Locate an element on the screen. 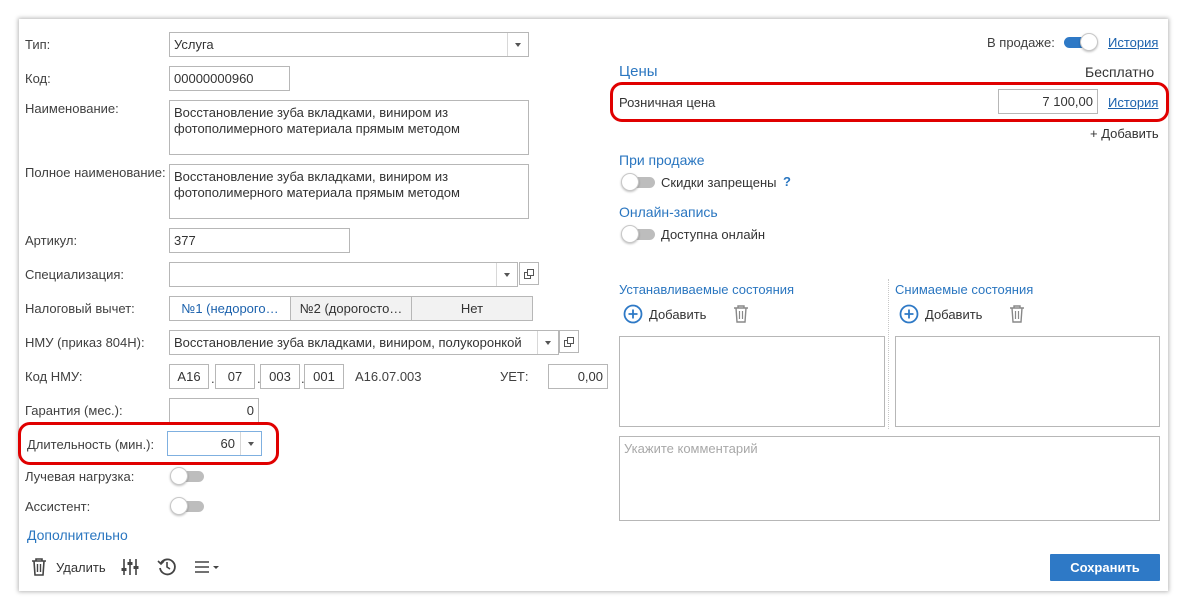 Image resolution: width=1188 pixels, height=611 pixels. full-name-label: Полное наименование: is located at coordinates (95, 172).